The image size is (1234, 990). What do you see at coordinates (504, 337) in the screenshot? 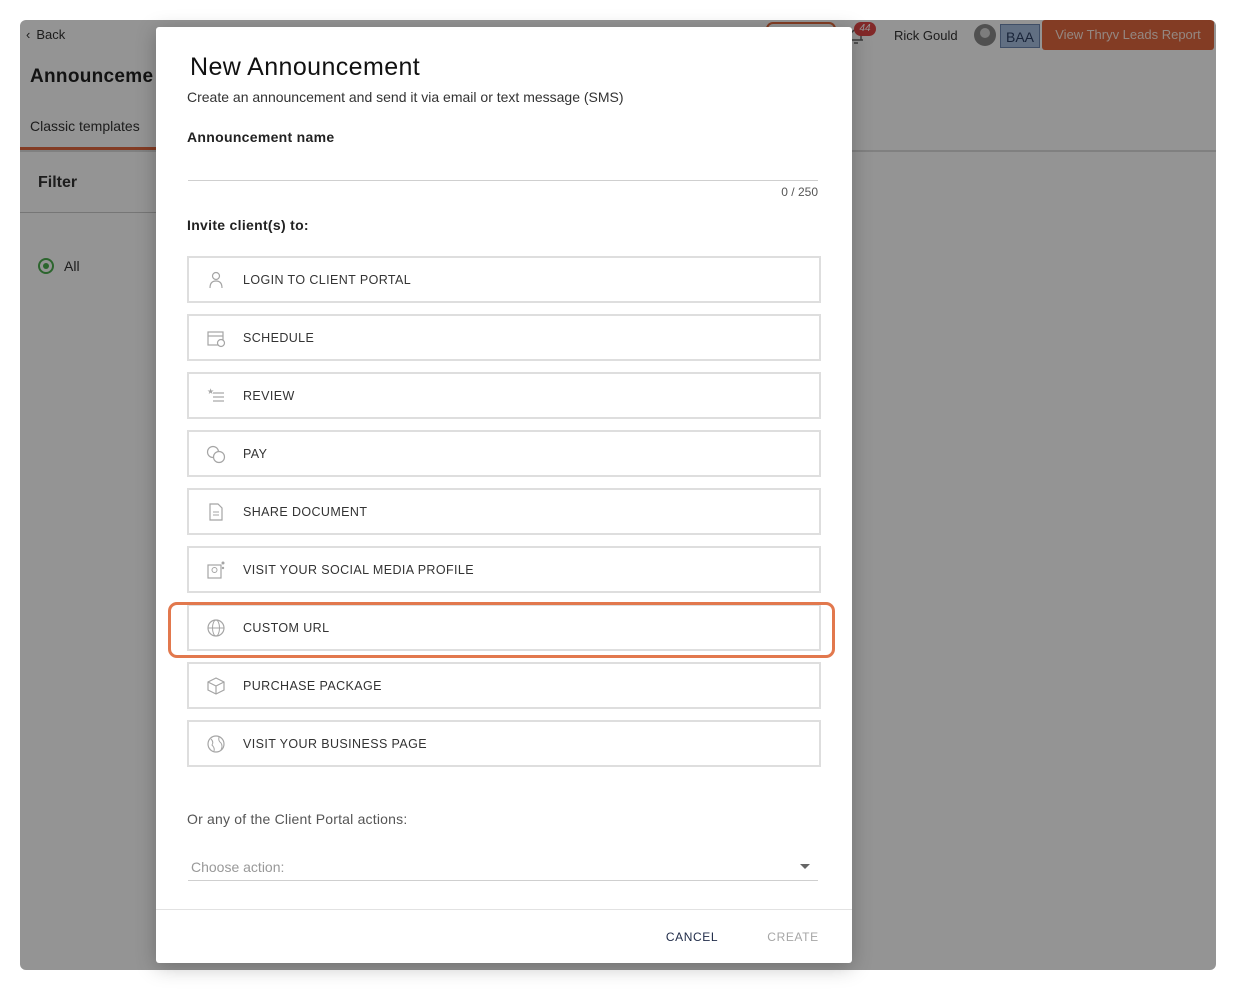
I see `option-schedule: SCHEDULE` at bounding box center [504, 337].